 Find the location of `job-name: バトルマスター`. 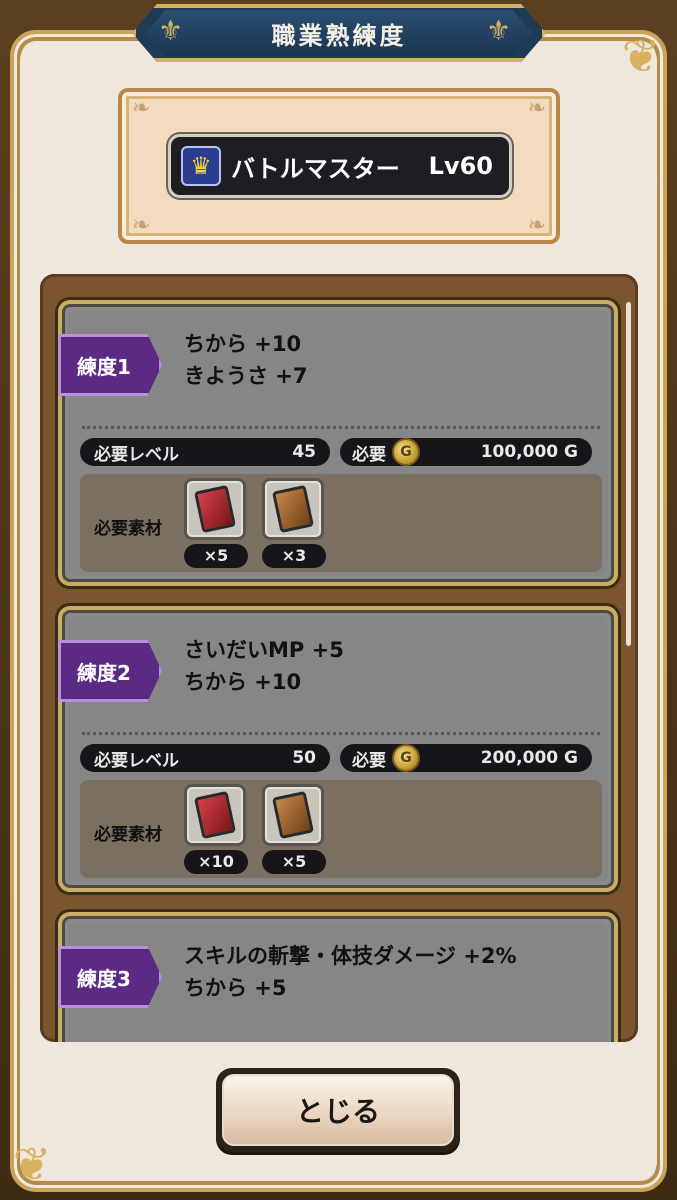

job-name: バトルマスター is located at coordinates (315, 168).